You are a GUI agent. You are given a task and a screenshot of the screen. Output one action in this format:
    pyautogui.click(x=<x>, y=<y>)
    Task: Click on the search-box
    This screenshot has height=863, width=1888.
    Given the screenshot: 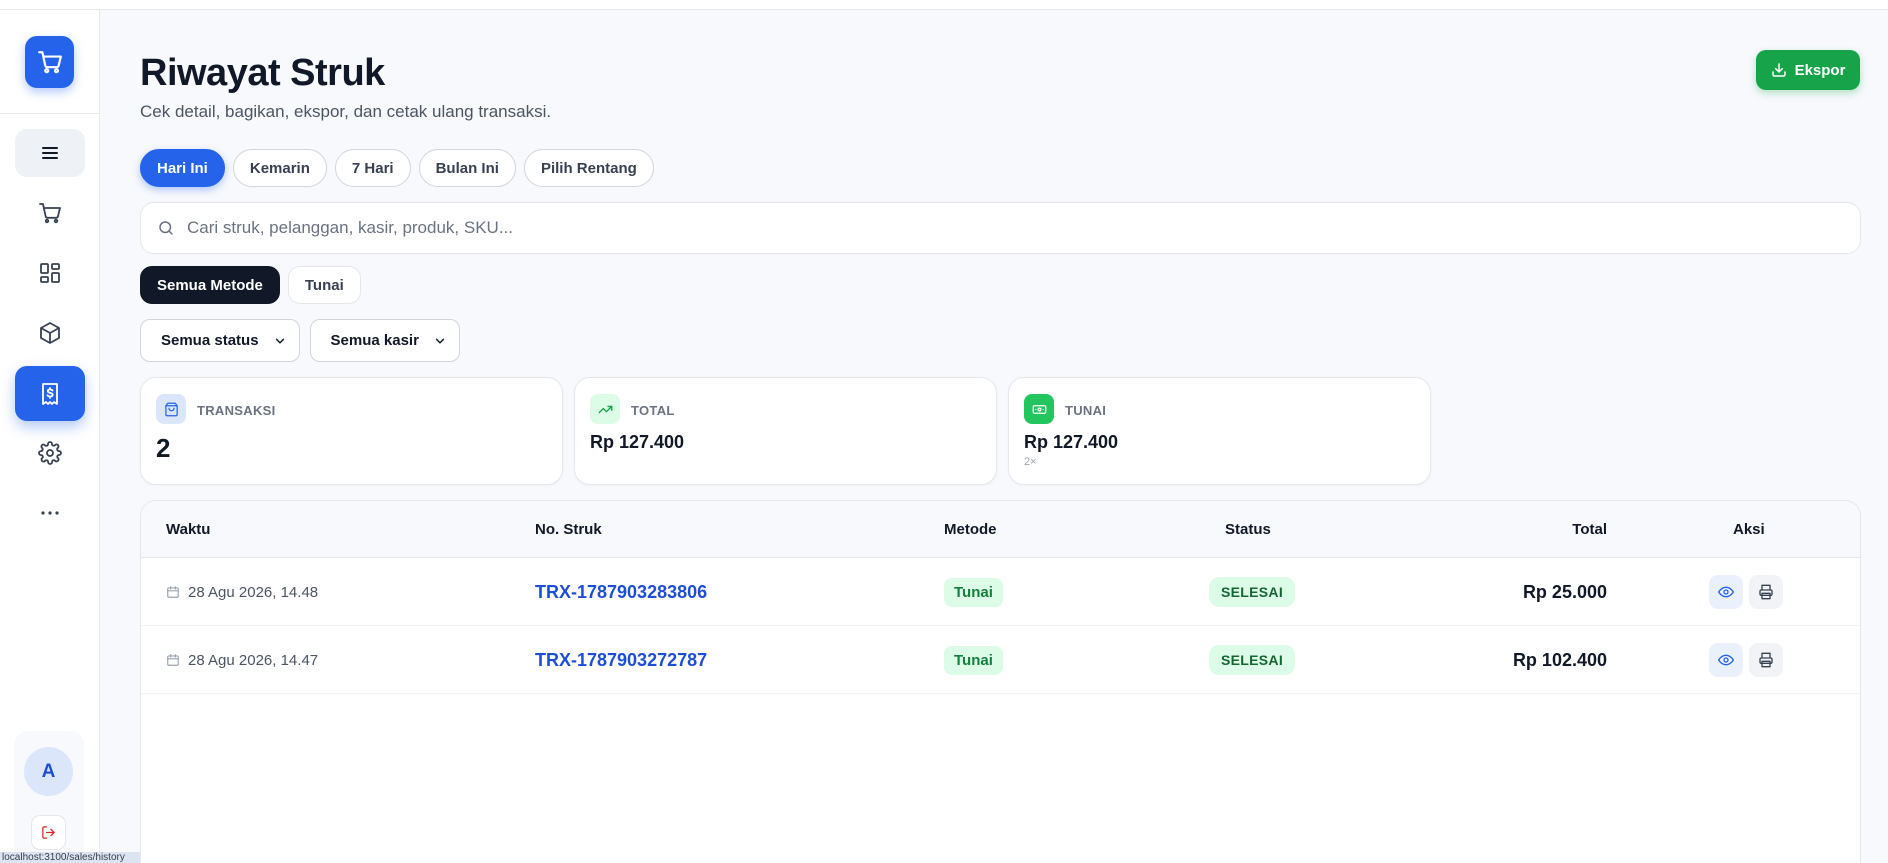 What is the action you would take?
    pyautogui.click(x=1000, y=228)
    